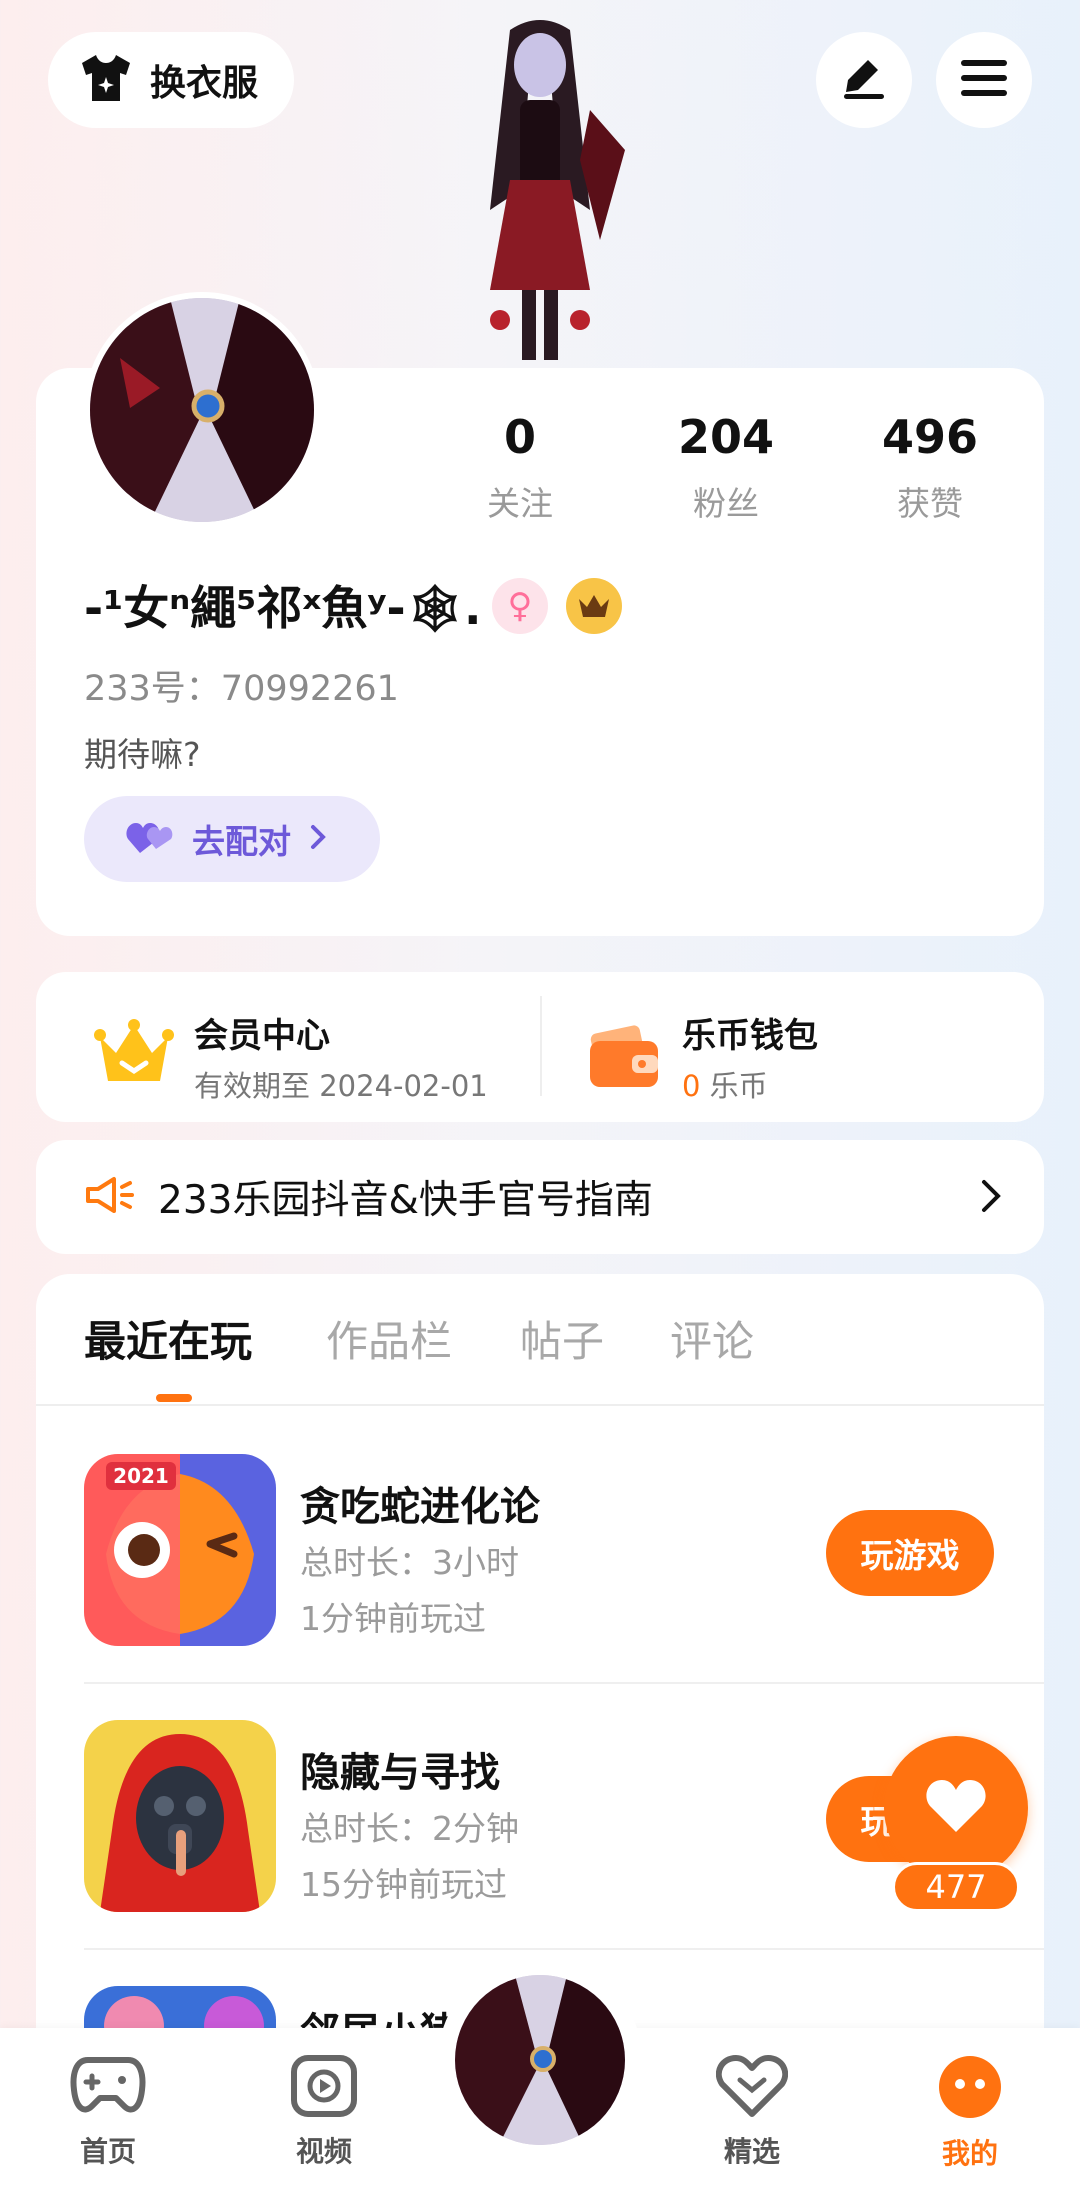  I want to click on game-last-played: 15分钟前玩过, so click(403, 1884).